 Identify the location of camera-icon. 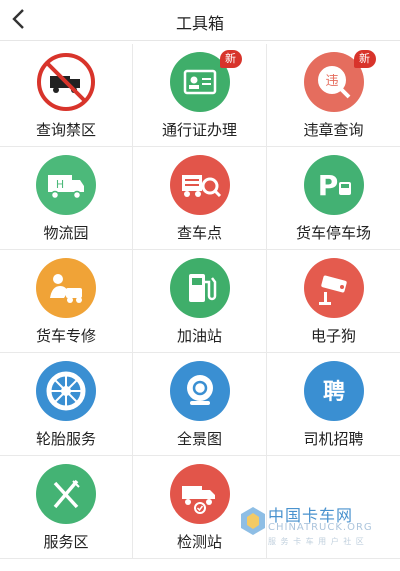
(333, 288).